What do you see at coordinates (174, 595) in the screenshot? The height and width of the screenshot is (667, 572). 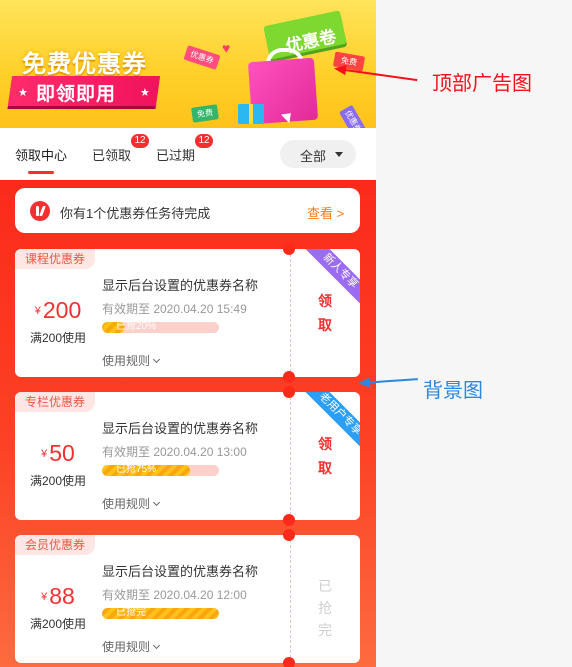 I see `coupon-expiry: 有效期至 2020.04.20 12:00` at bounding box center [174, 595].